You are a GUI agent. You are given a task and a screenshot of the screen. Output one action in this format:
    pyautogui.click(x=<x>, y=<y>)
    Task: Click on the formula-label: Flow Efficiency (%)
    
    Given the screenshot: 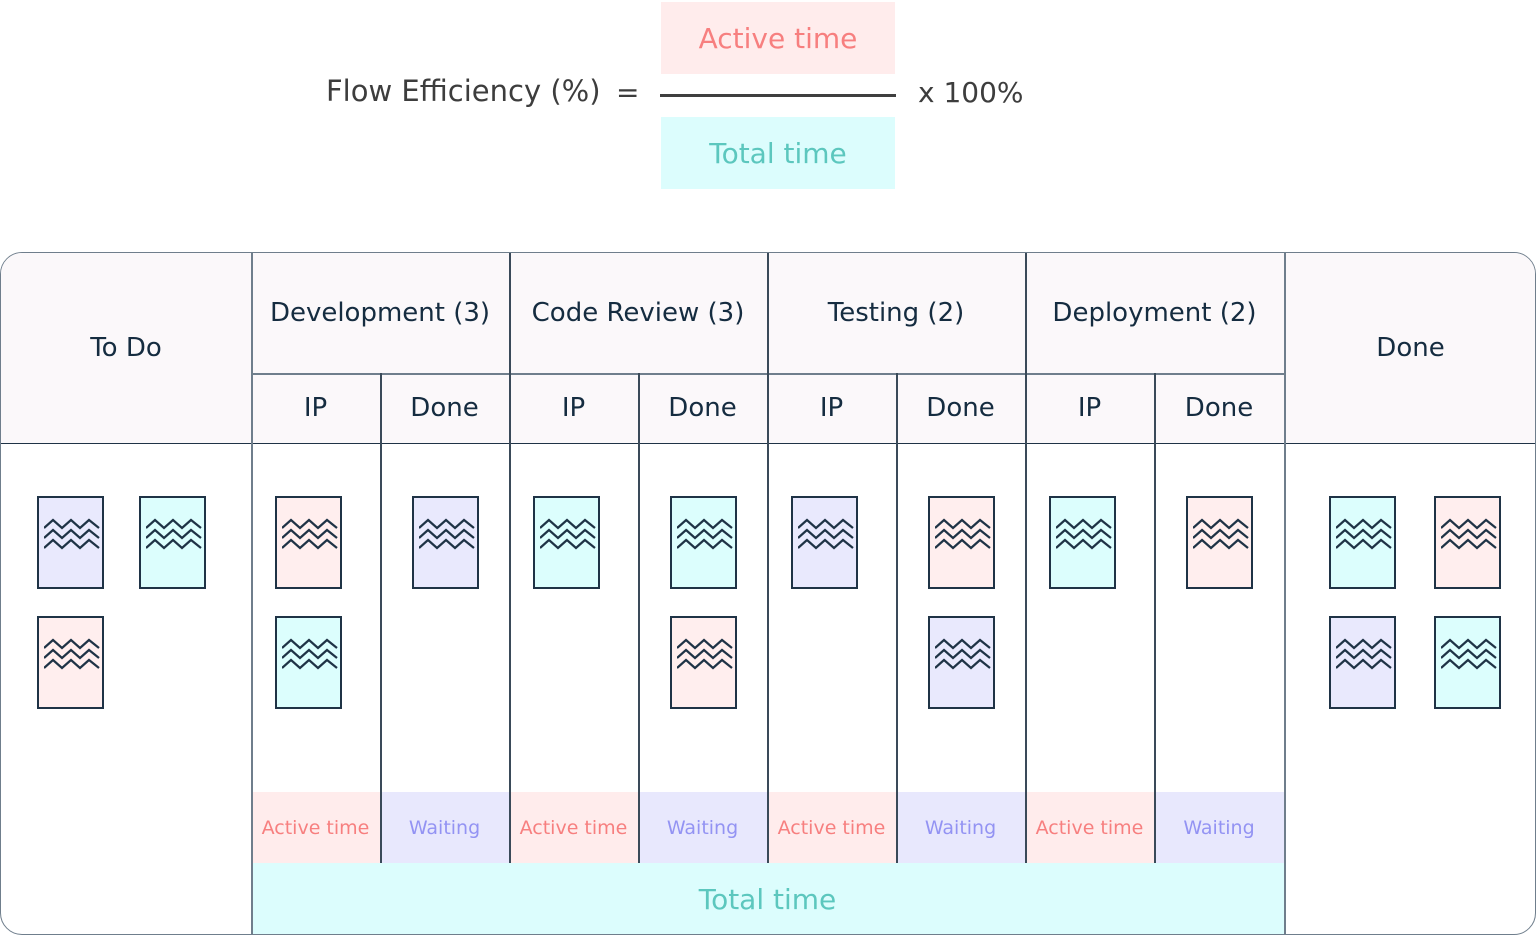 What is the action you would take?
    pyautogui.click(x=463, y=91)
    